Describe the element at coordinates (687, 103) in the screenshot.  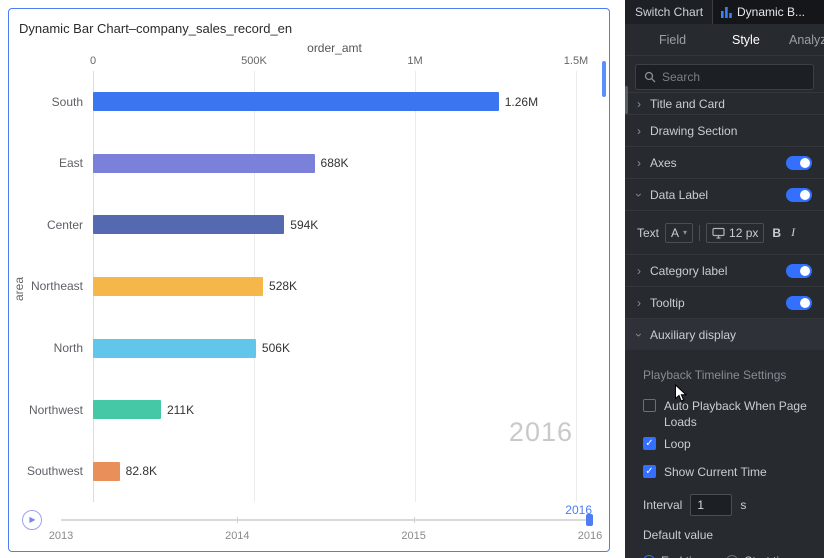
I see `section-label: Title and Card` at that location.